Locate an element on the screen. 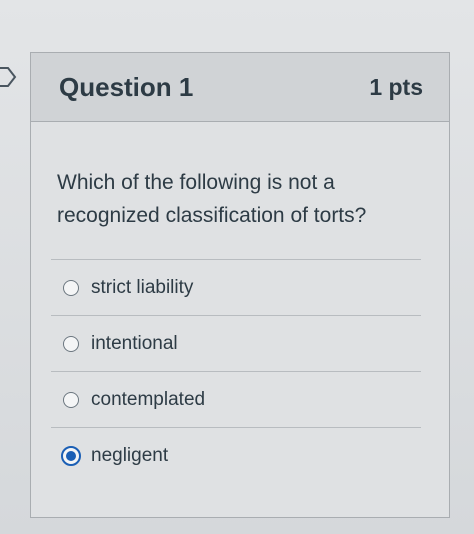 This screenshot has width=474, height=534. answer-option-selected: negligent is located at coordinates (236, 455).